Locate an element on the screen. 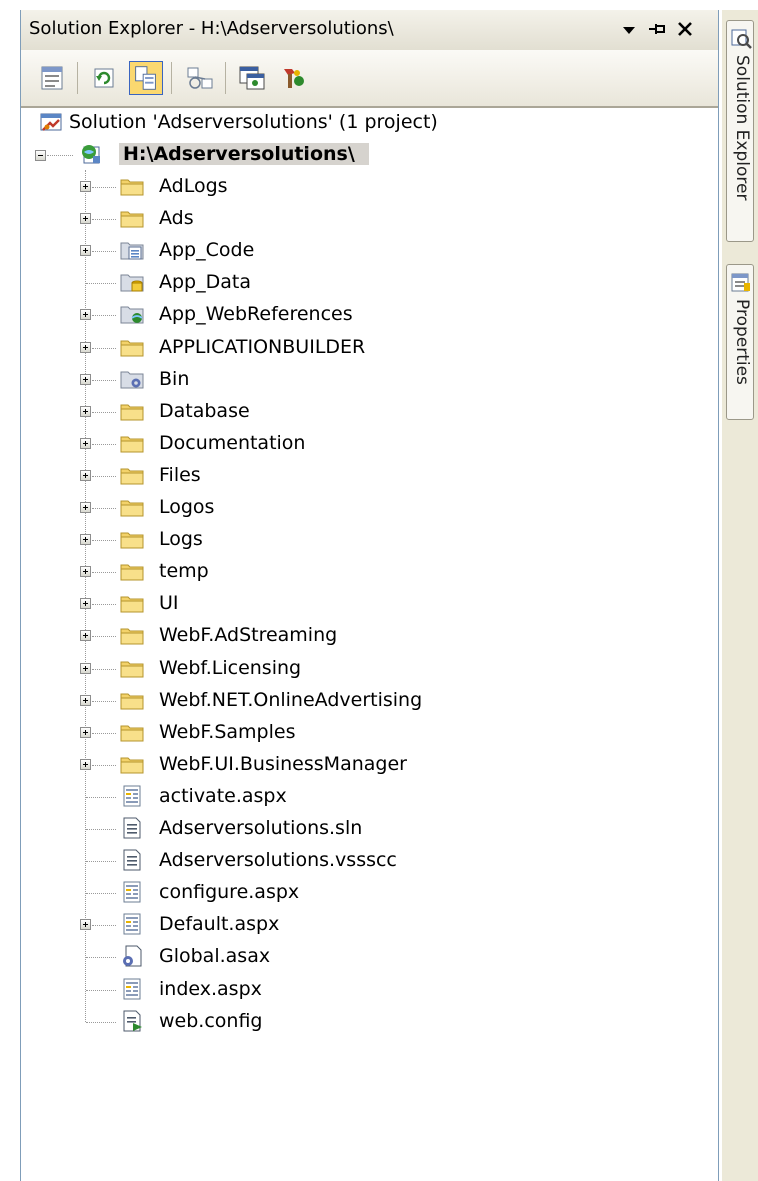 The image size is (758, 1181). project-node: H:\Adserversolutions\ is located at coordinates (221, 154).